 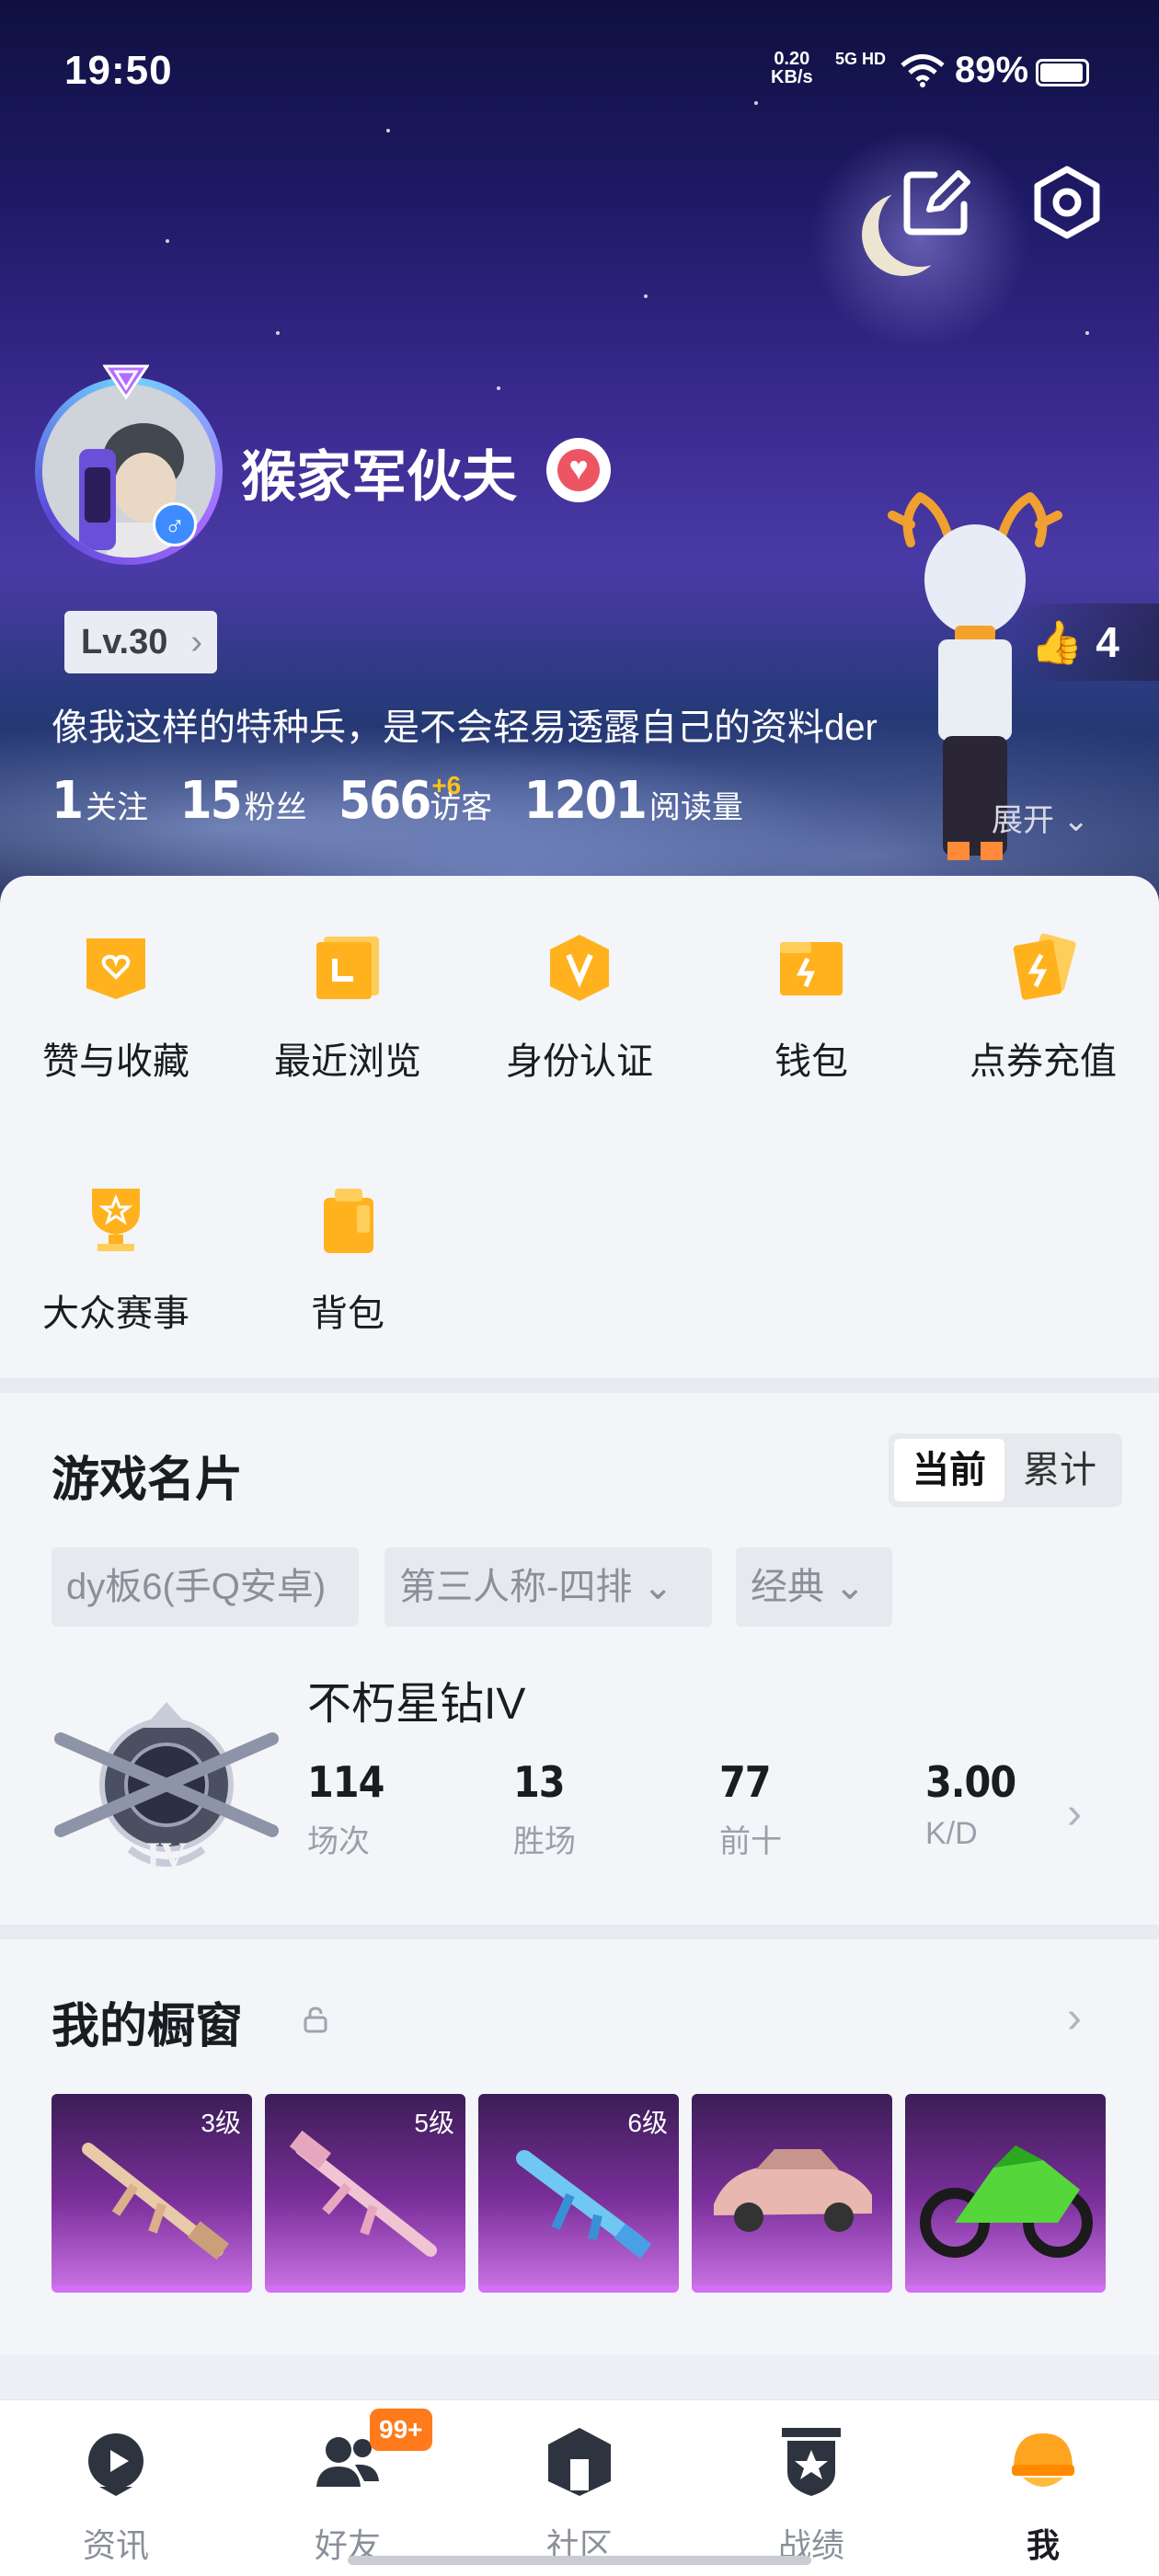 What do you see at coordinates (1062, 72) in the screenshot?
I see `battery-icon` at bounding box center [1062, 72].